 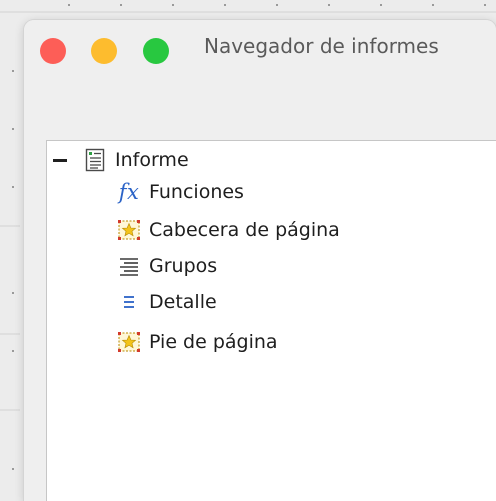 I want to click on tree-item-detalle: Detalle, so click(x=166, y=302).